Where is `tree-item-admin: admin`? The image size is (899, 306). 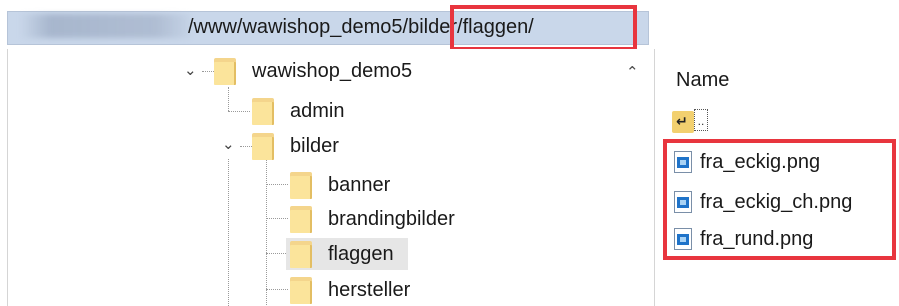
tree-item-admin: admin is located at coordinates (300, 111).